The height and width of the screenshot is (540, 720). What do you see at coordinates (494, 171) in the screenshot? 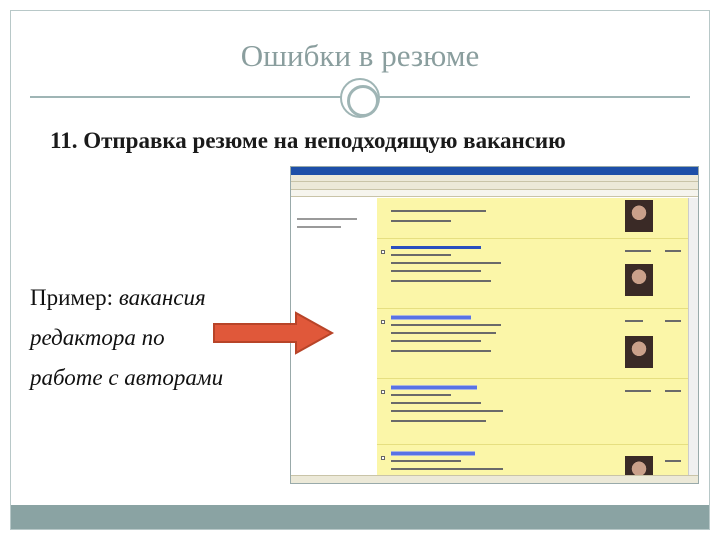
I see `browser-titlebar` at bounding box center [494, 171].